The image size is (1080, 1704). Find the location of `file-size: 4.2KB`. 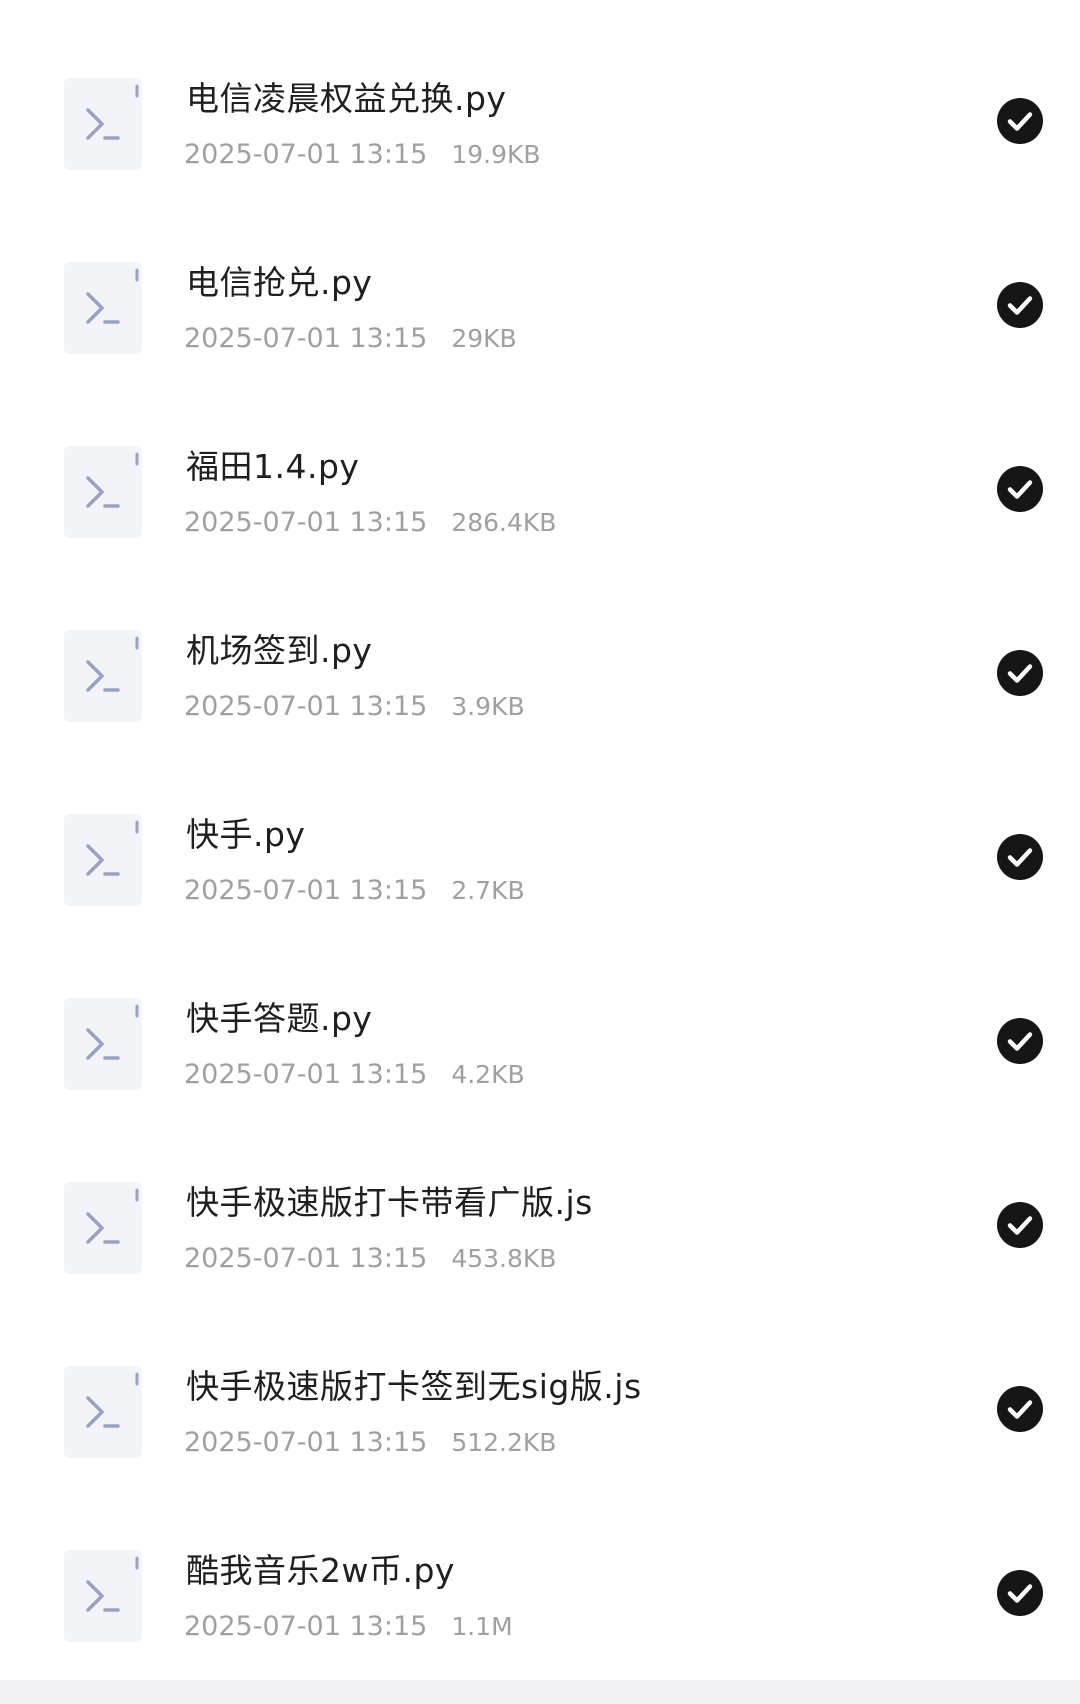

file-size: 4.2KB is located at coordinates (488, 1074).